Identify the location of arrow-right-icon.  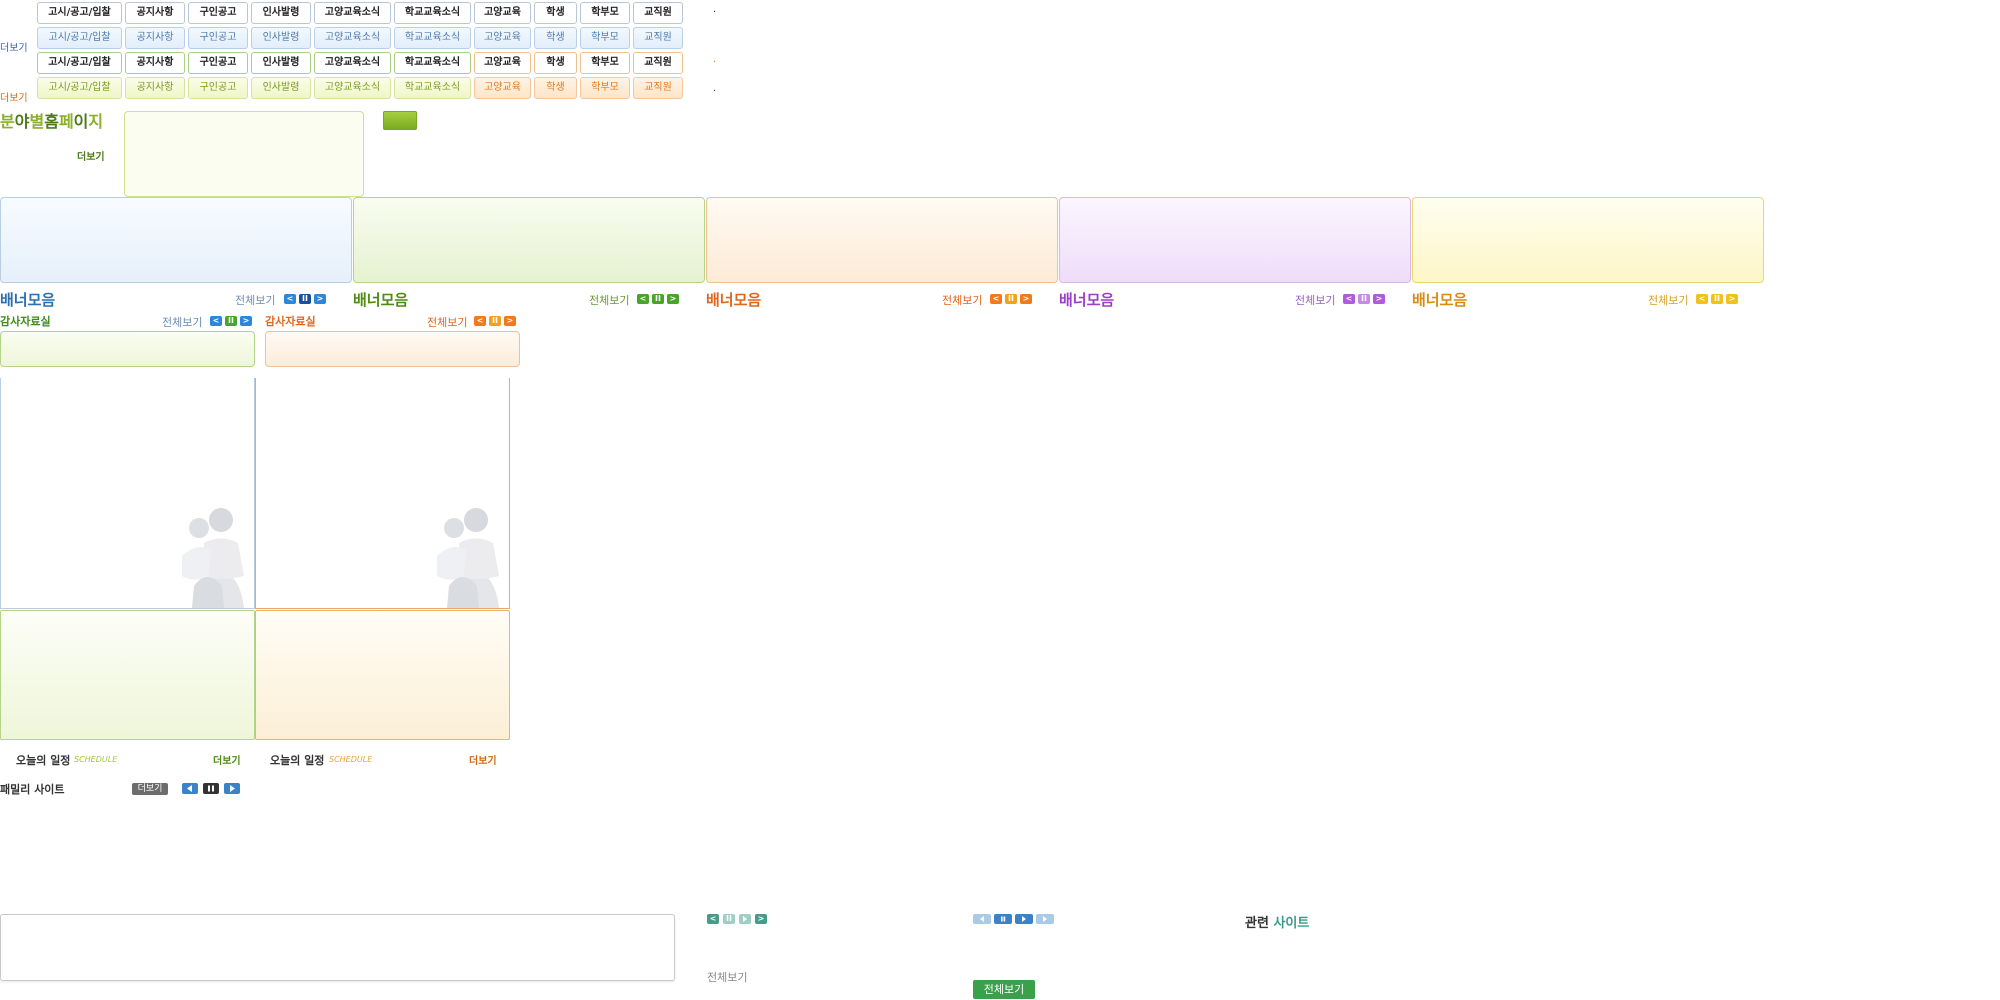
(232, 788).